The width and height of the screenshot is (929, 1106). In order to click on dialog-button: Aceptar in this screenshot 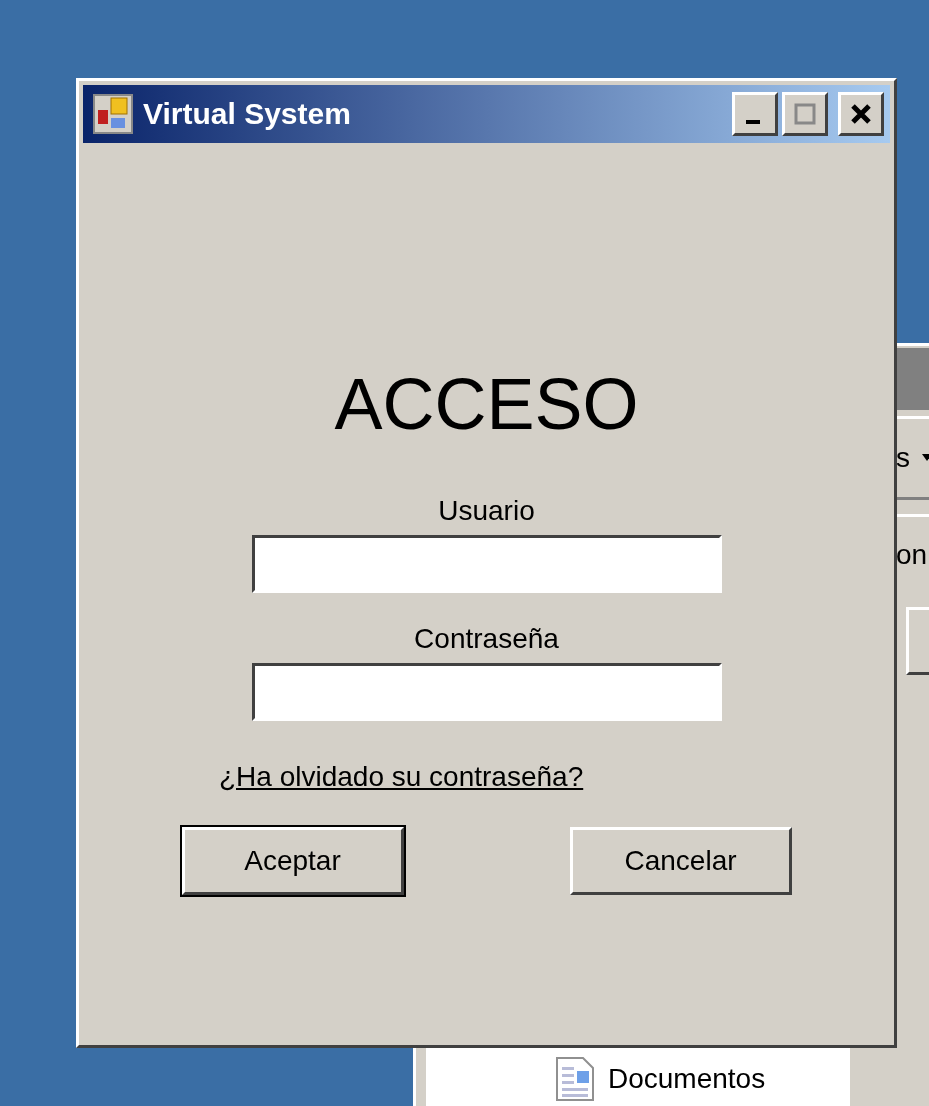, I will do `click(292, 861)`.